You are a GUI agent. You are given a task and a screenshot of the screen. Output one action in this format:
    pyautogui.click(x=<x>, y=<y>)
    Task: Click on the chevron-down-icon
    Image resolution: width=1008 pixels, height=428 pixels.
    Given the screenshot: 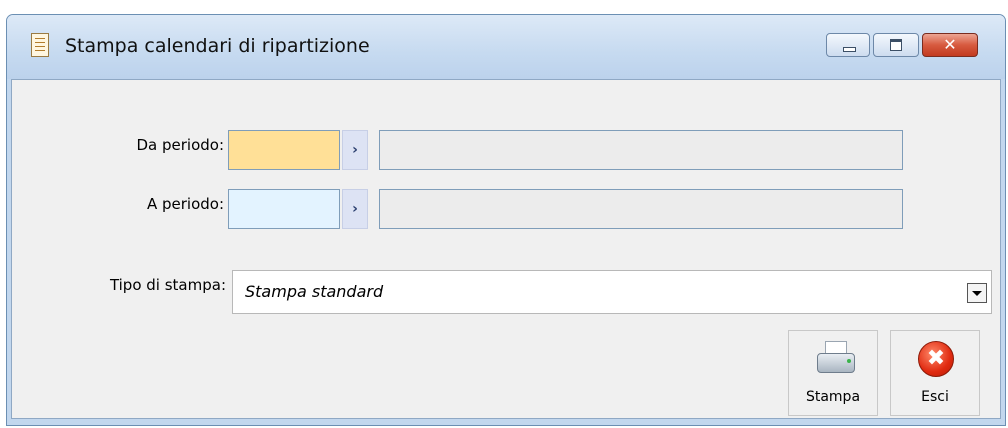 What is the action you would take?
    pyautogui.click(x=977, y=293)
    